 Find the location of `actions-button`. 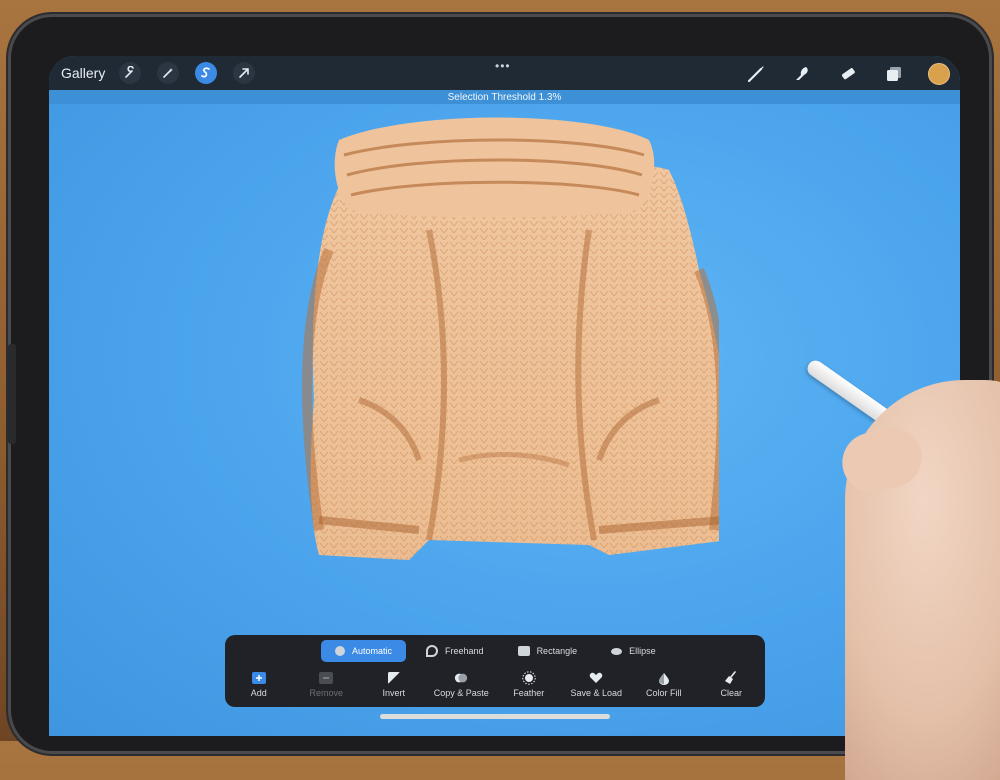

actions-button is located at coordinates (130, 73).